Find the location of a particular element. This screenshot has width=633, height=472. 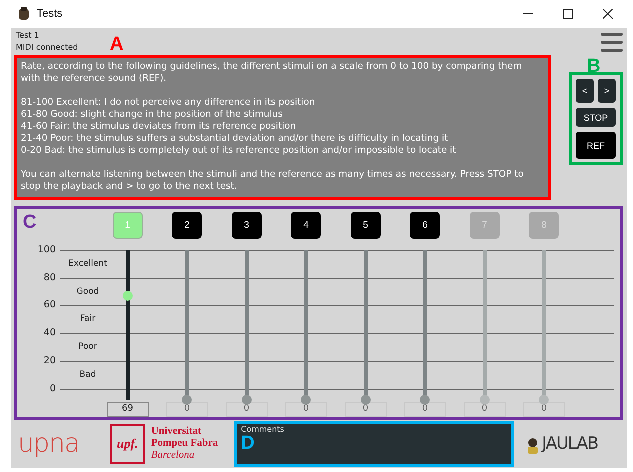

university-name: Pompeu Fabra is located at coordinates (184, 444).